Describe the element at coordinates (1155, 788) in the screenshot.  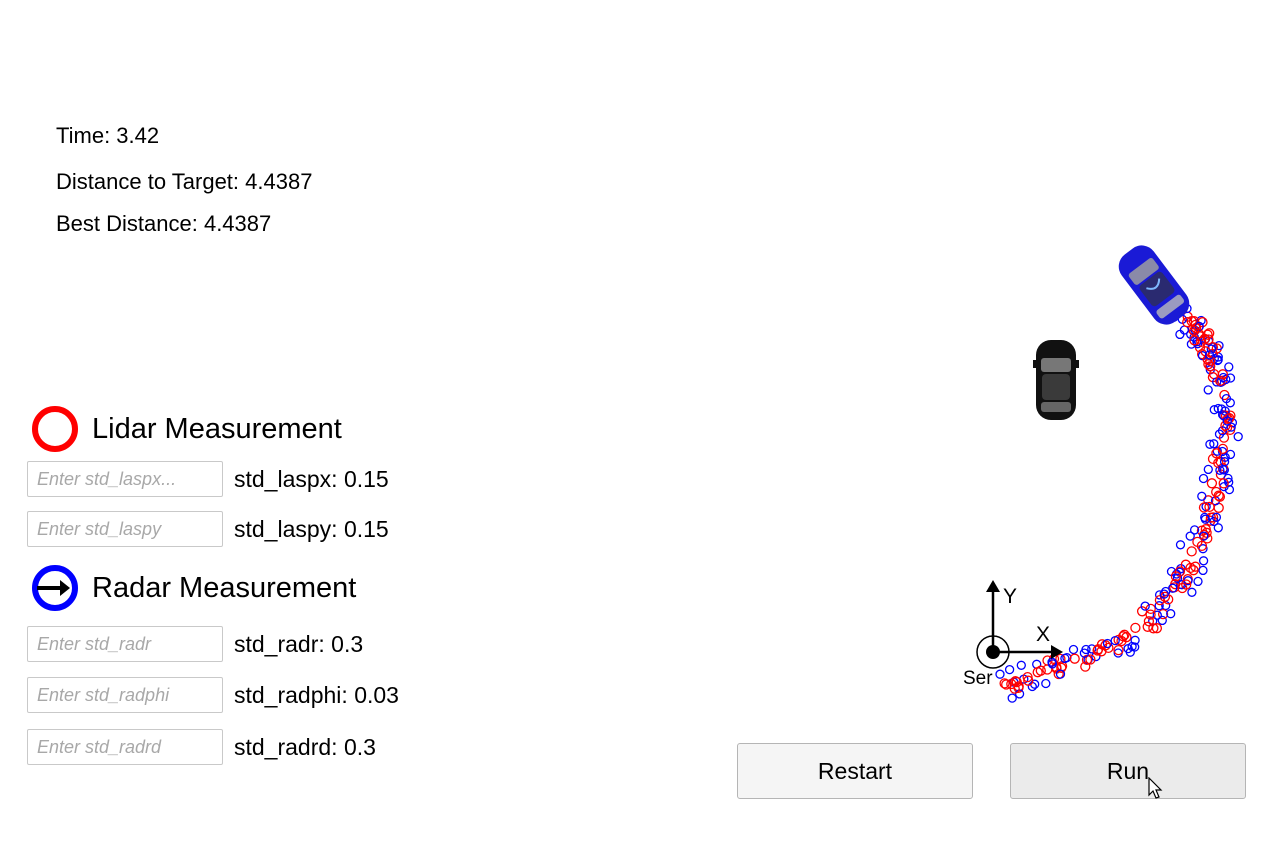
I see `mouse-cursor-icon` at that location.